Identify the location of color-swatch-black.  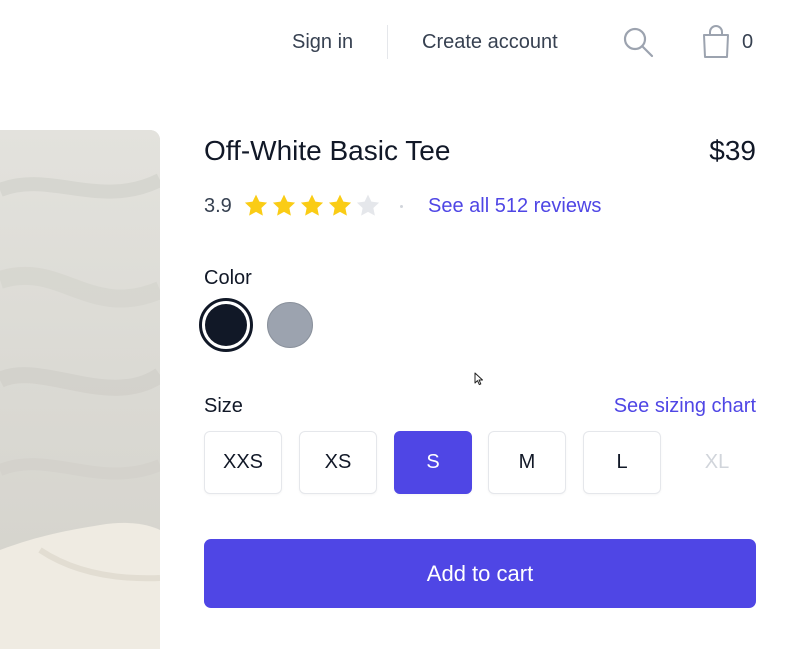
(226, 325).